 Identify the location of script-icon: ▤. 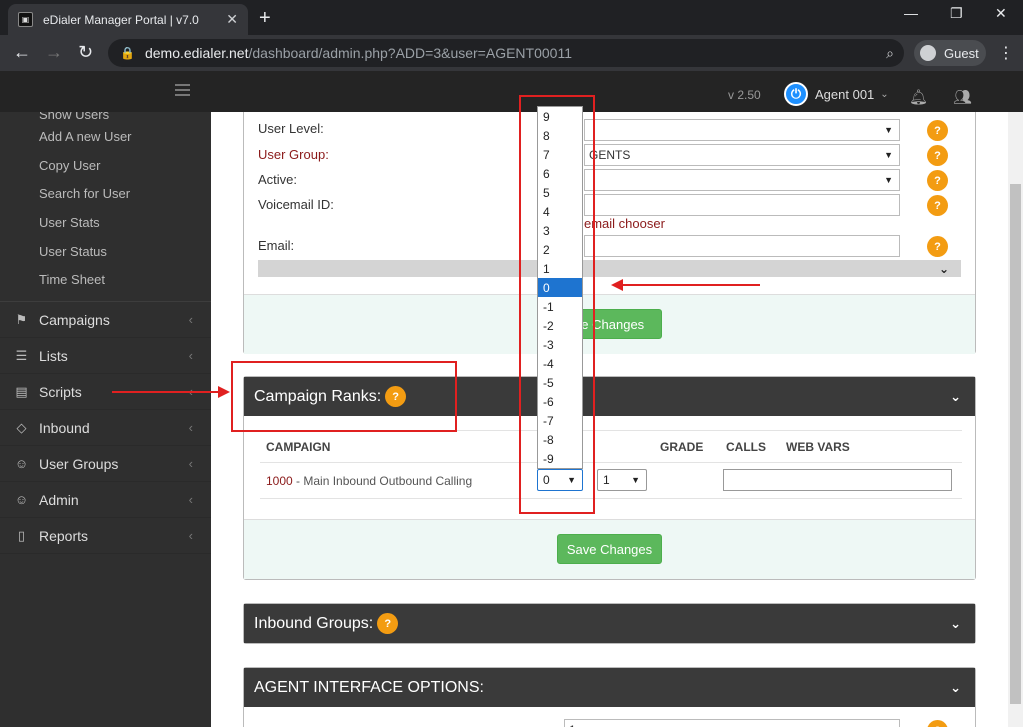
(21, 391).